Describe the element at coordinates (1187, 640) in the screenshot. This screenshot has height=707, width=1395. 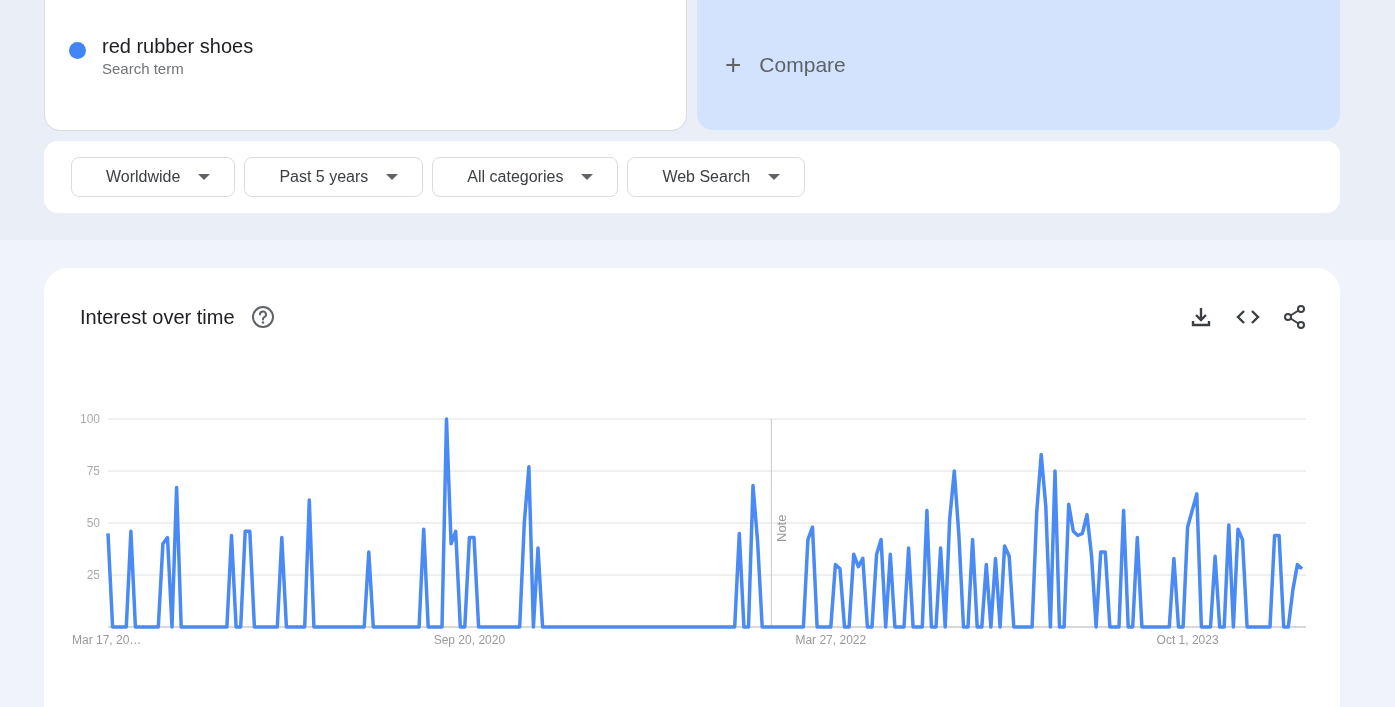
I see `axis-label: Oct 1, 2023` at that location.